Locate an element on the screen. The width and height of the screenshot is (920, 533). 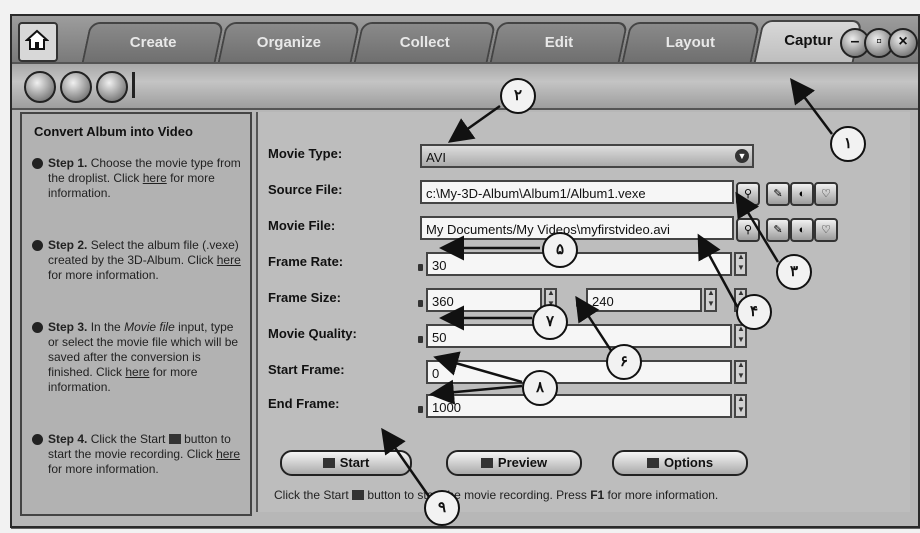
callout-2: ٢ is located at coordinates (518, 96).